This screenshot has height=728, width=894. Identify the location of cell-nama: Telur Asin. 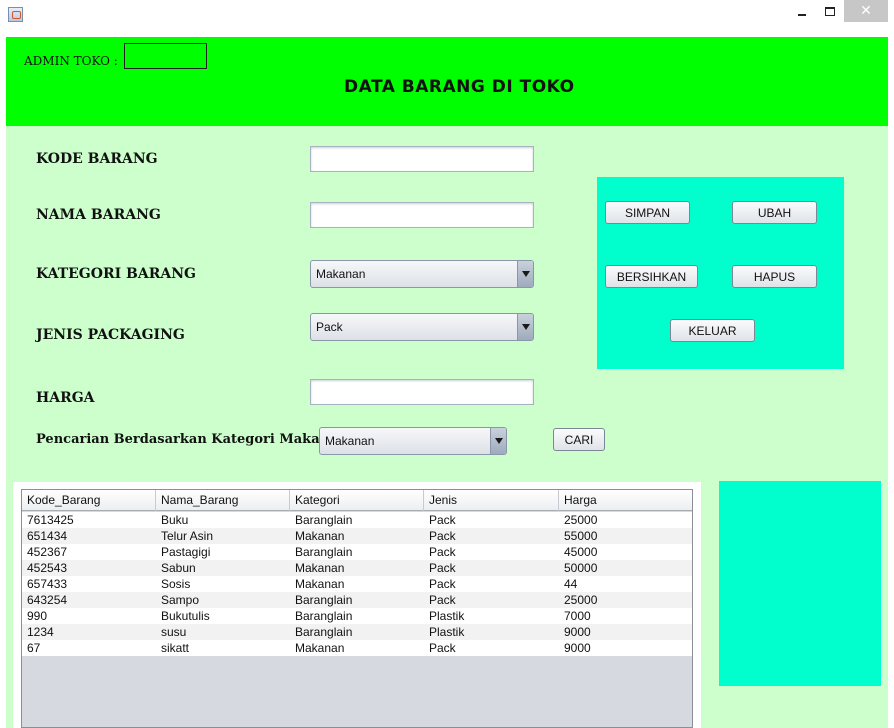
(187, 536).